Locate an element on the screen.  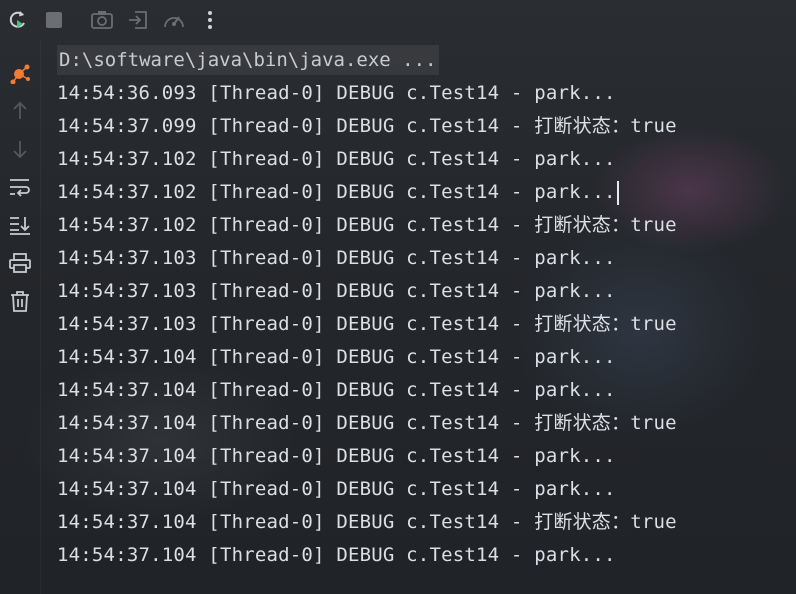
rerun-button is located at coordinates (18, 20).